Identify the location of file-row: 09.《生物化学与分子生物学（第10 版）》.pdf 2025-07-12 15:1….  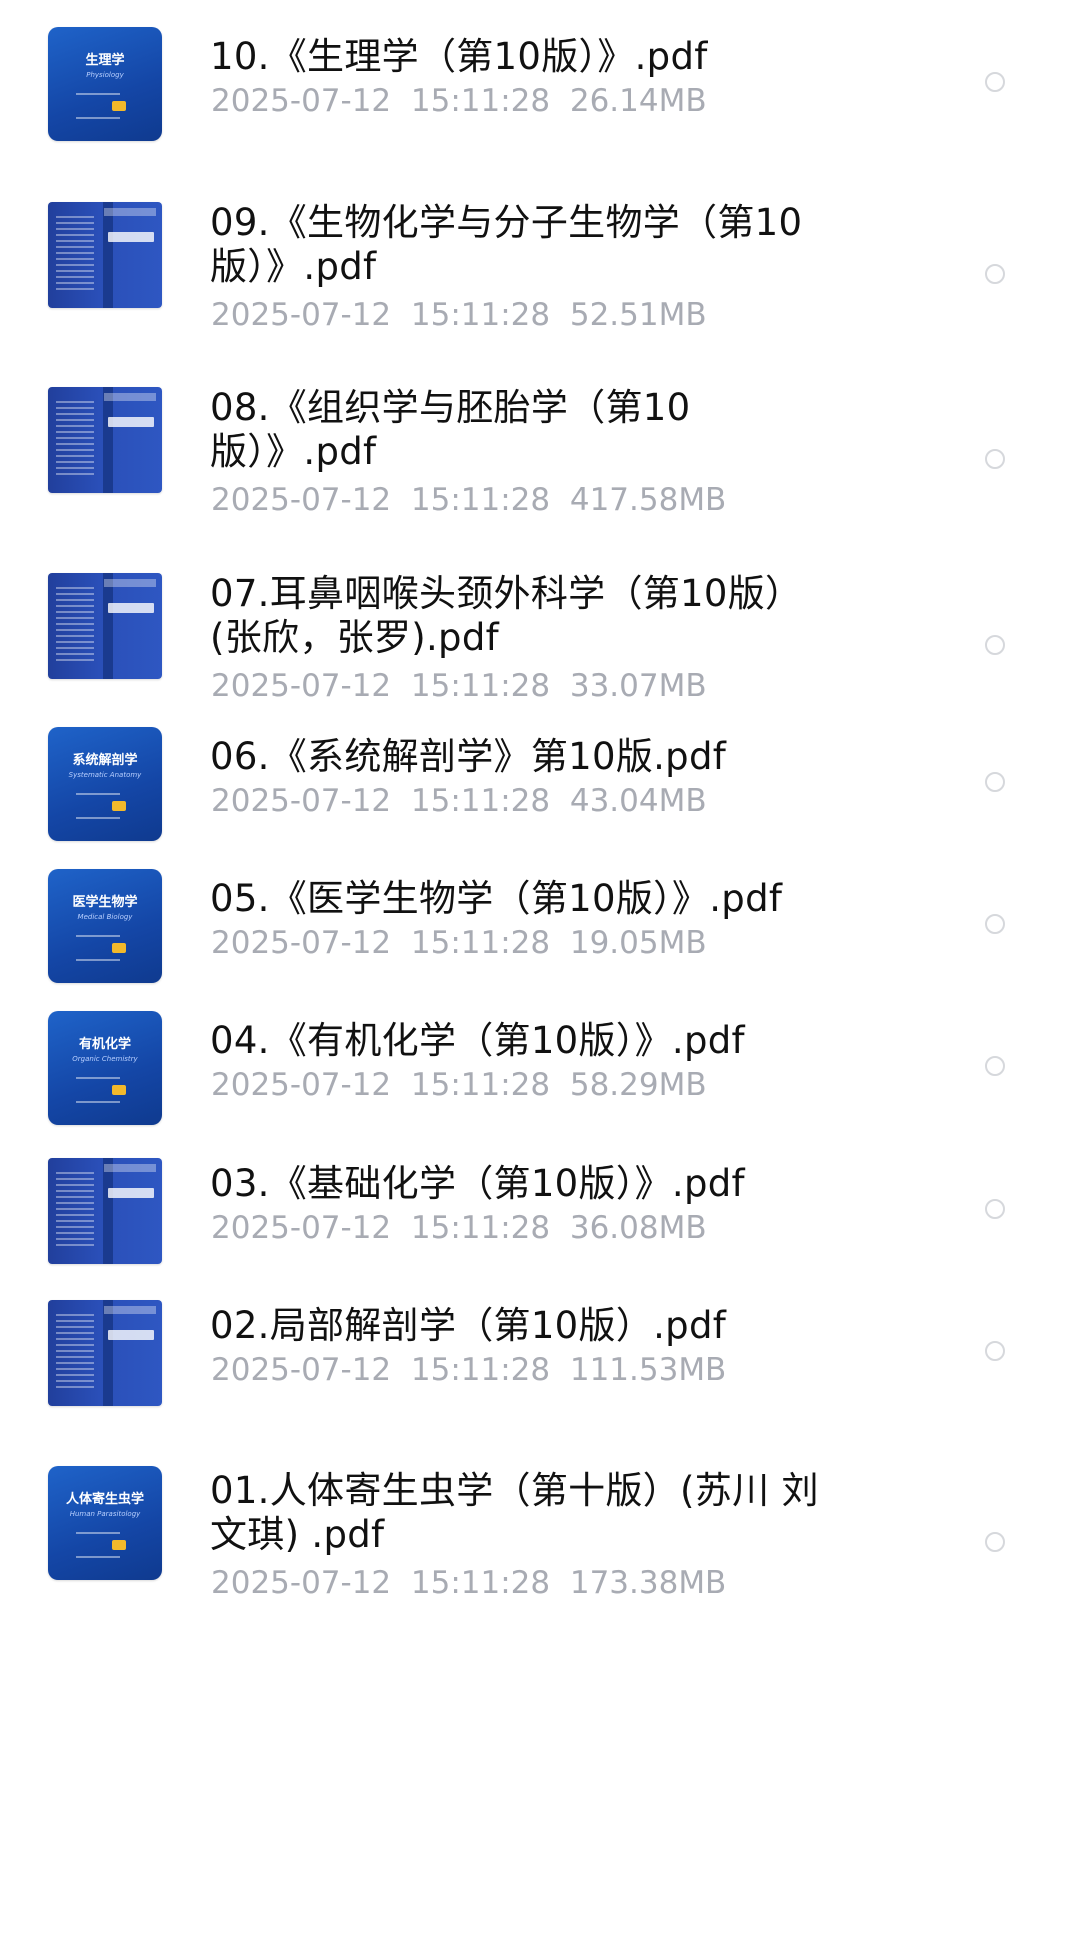
(540, 273).